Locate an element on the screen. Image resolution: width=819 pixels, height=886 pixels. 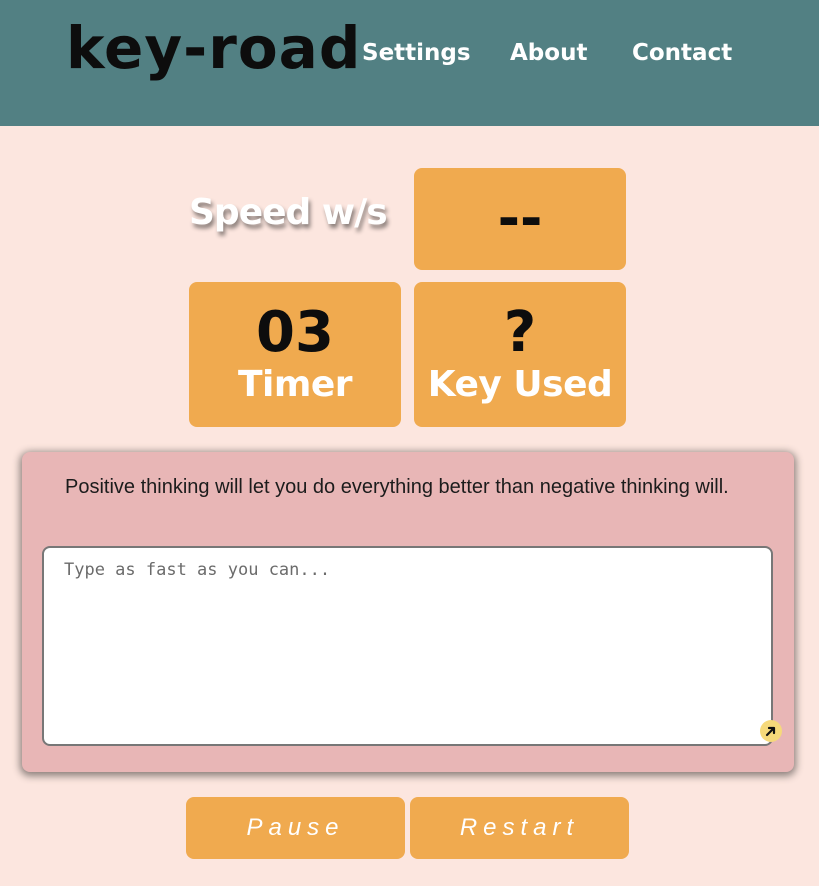
nav-about-link: About is located at coordinates (548, 53).